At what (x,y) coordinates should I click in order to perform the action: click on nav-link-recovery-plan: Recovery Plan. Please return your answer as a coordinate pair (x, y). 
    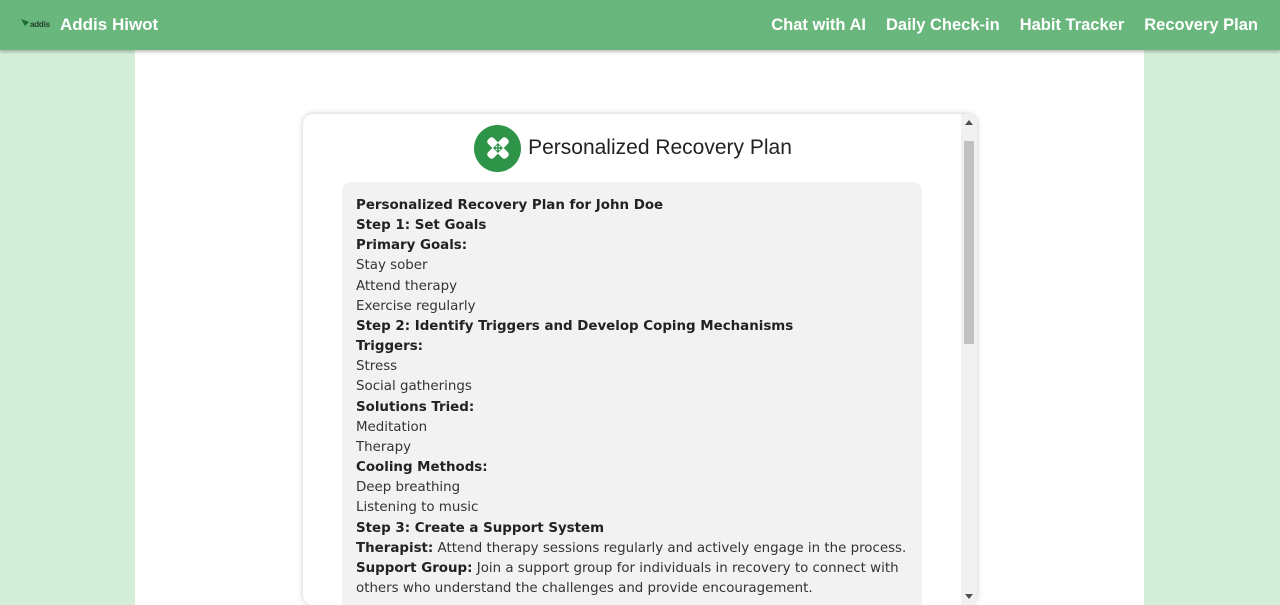
    Looking at the image, I should click on (1201, 25).